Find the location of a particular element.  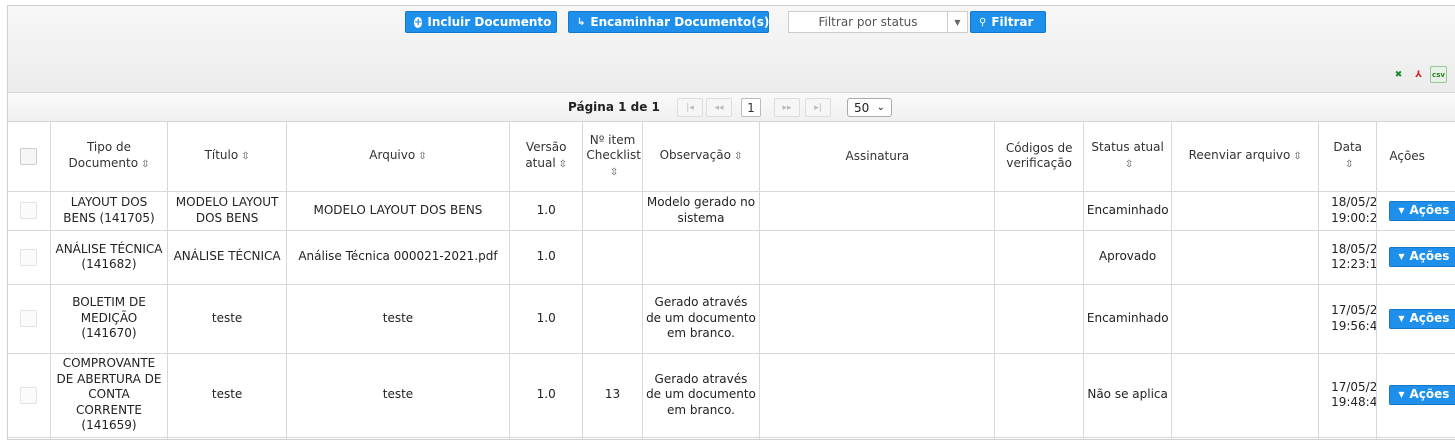

chevron-down-icon: ⌄ is located at coordinates (880, 107).